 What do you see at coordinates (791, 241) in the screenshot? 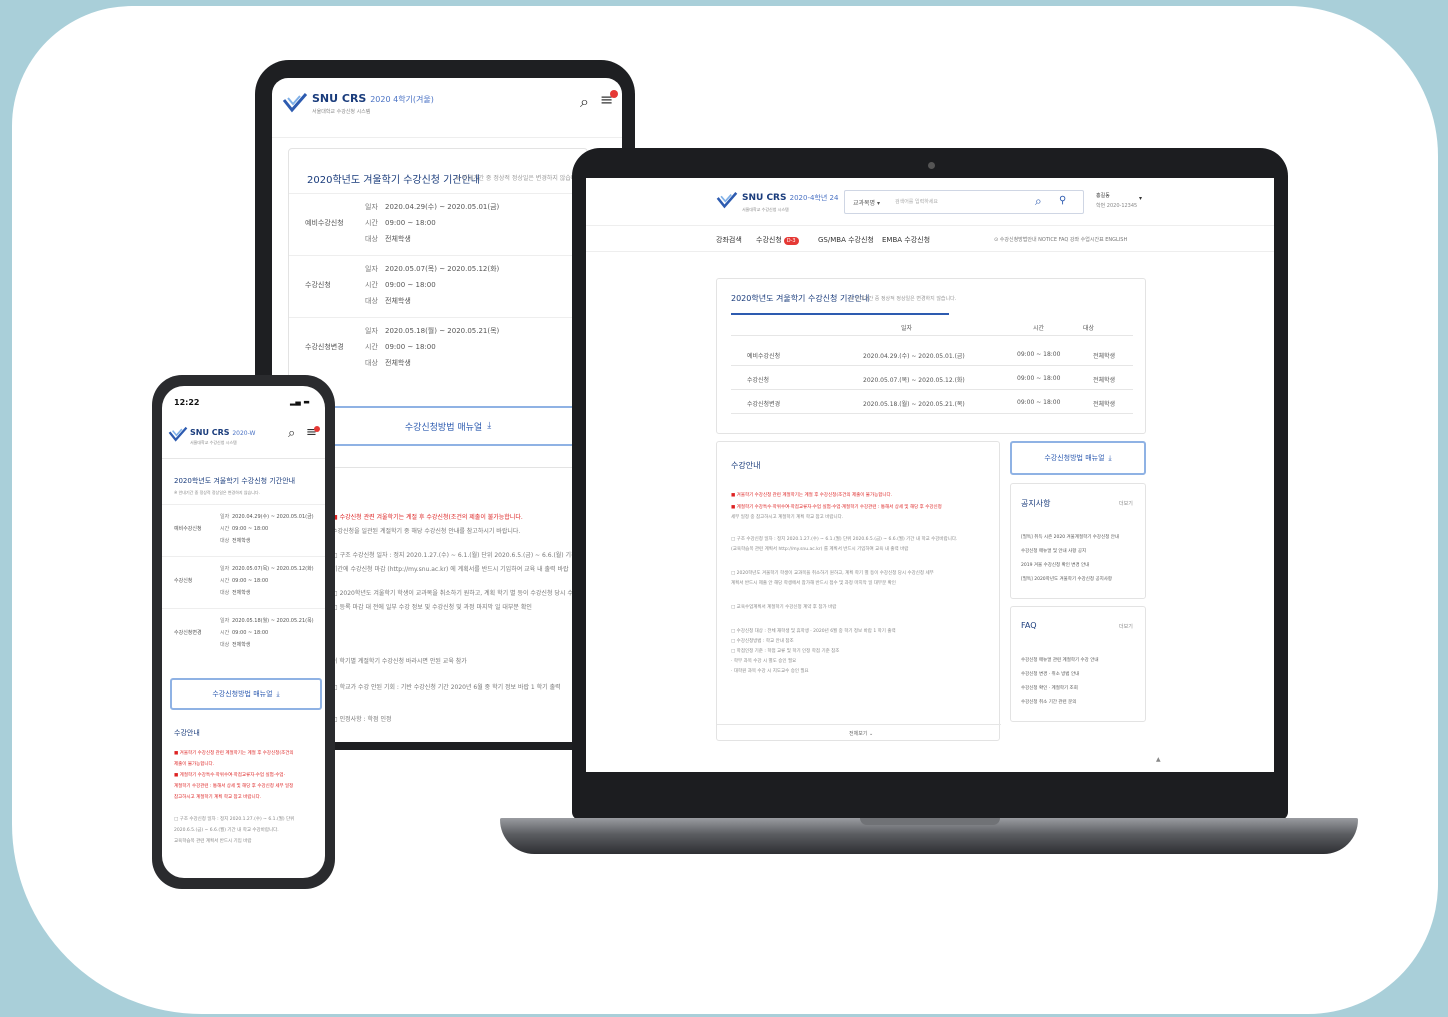
I see `nav-badge: D-3` at bounding box center [791, 241].